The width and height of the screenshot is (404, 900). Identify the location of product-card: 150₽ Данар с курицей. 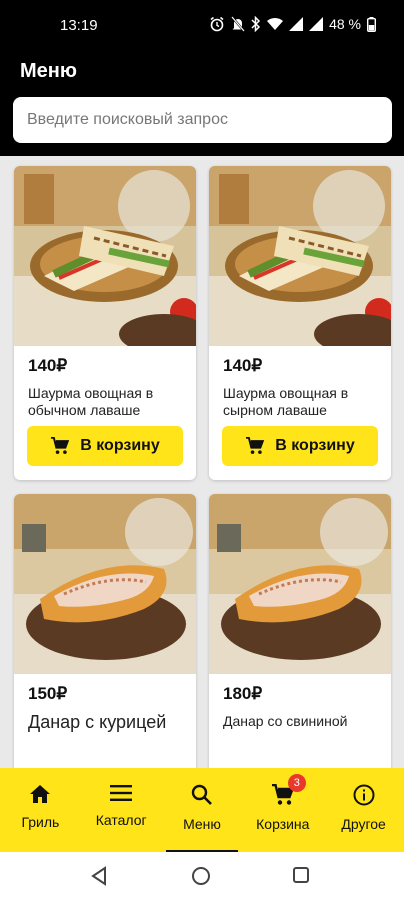
(105, 631).